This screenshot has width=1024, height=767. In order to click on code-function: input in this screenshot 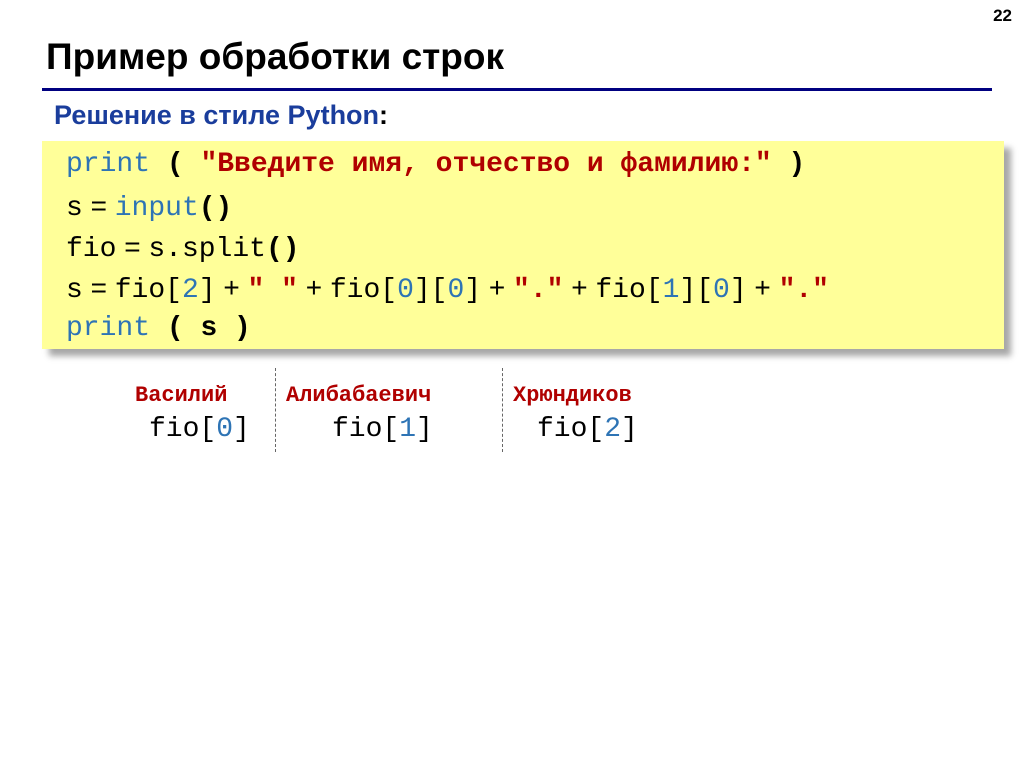, I will do `click(156, 208)`.